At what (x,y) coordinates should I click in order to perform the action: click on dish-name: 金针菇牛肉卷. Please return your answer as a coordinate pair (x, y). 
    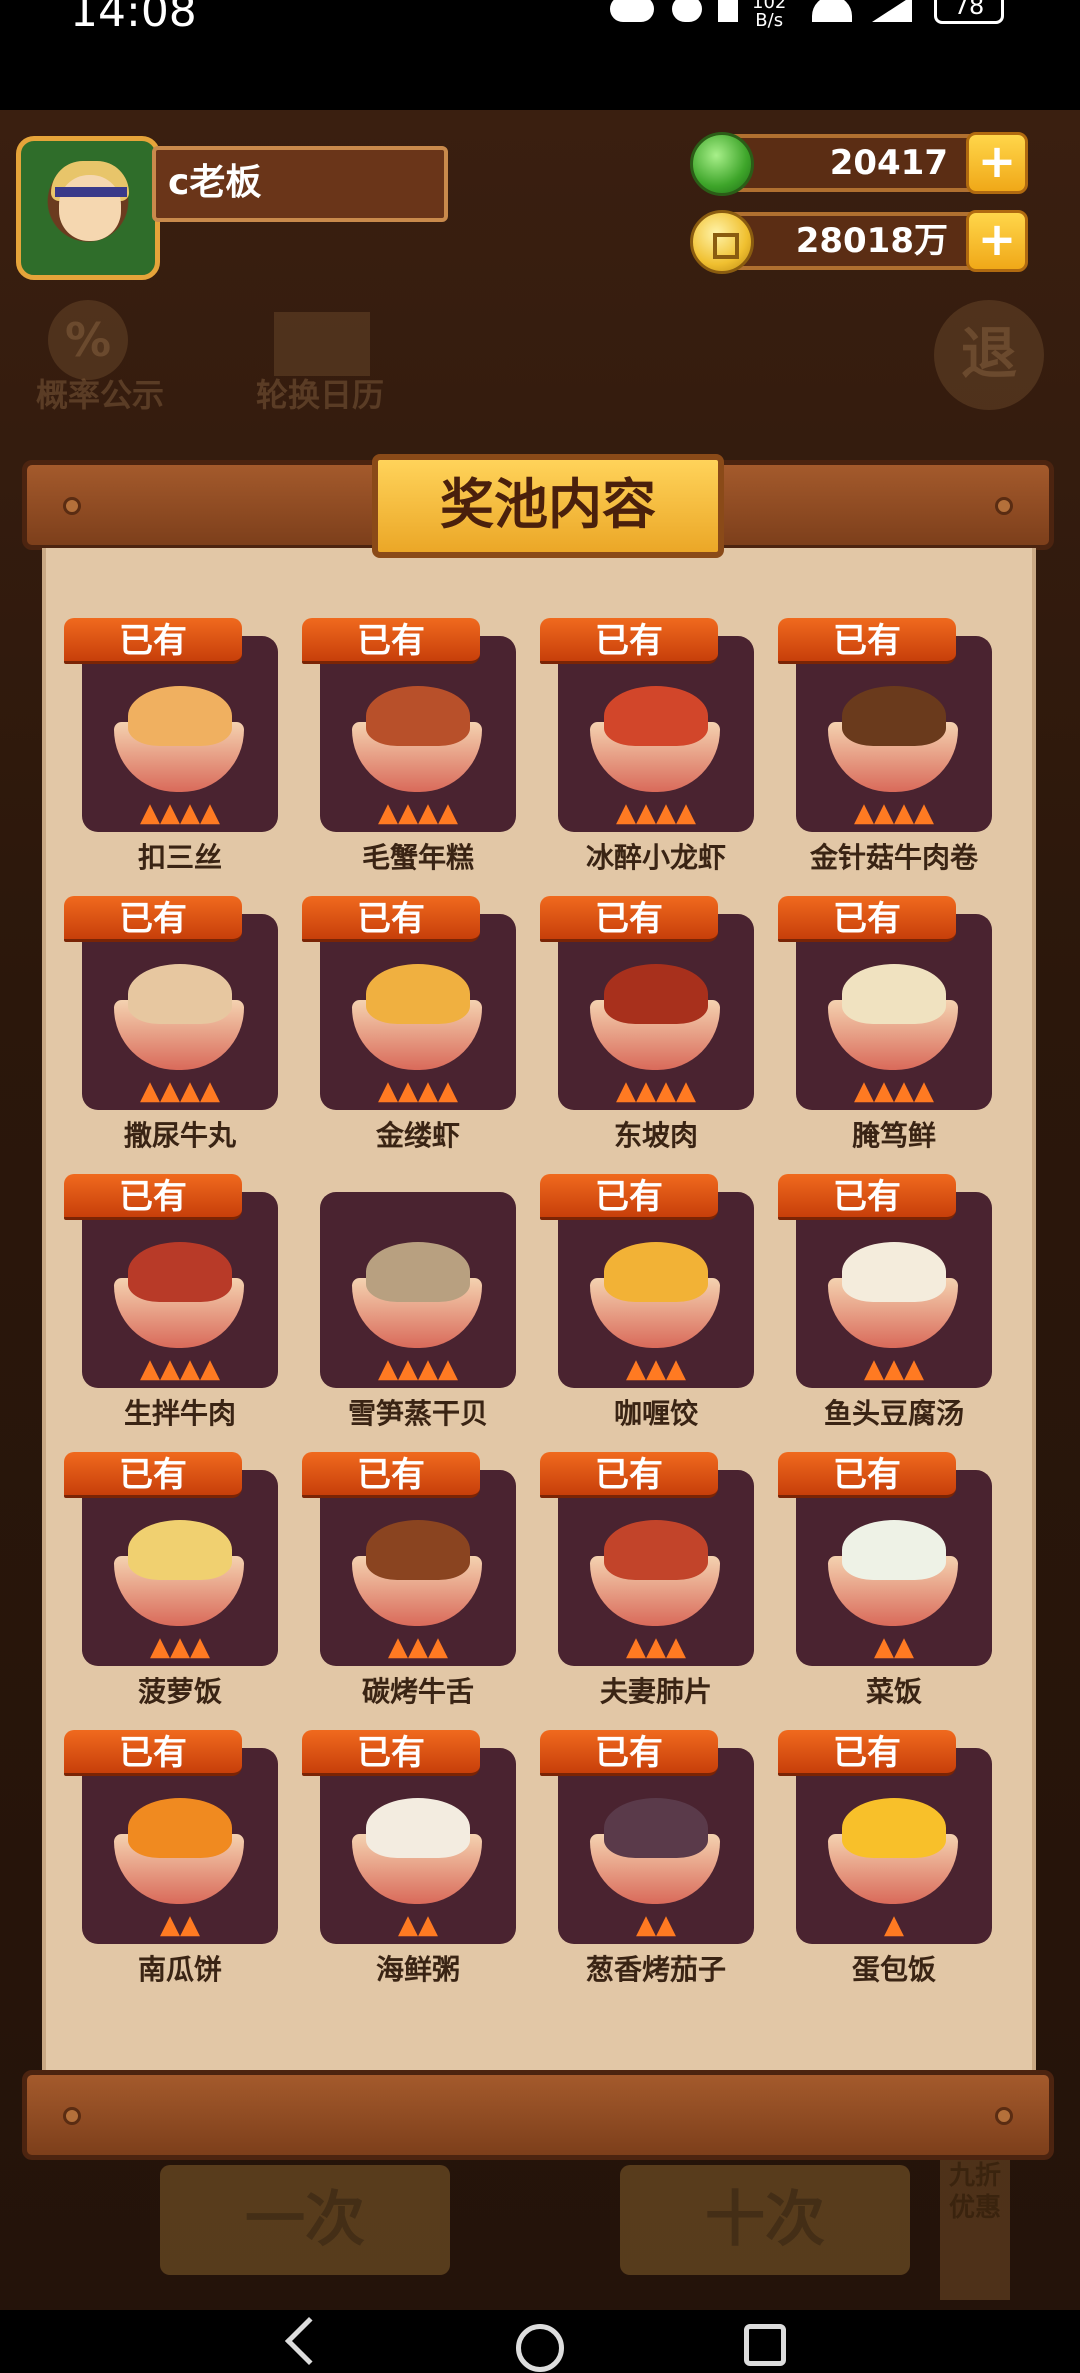
    Looking at the image, I should click on (893, 857).